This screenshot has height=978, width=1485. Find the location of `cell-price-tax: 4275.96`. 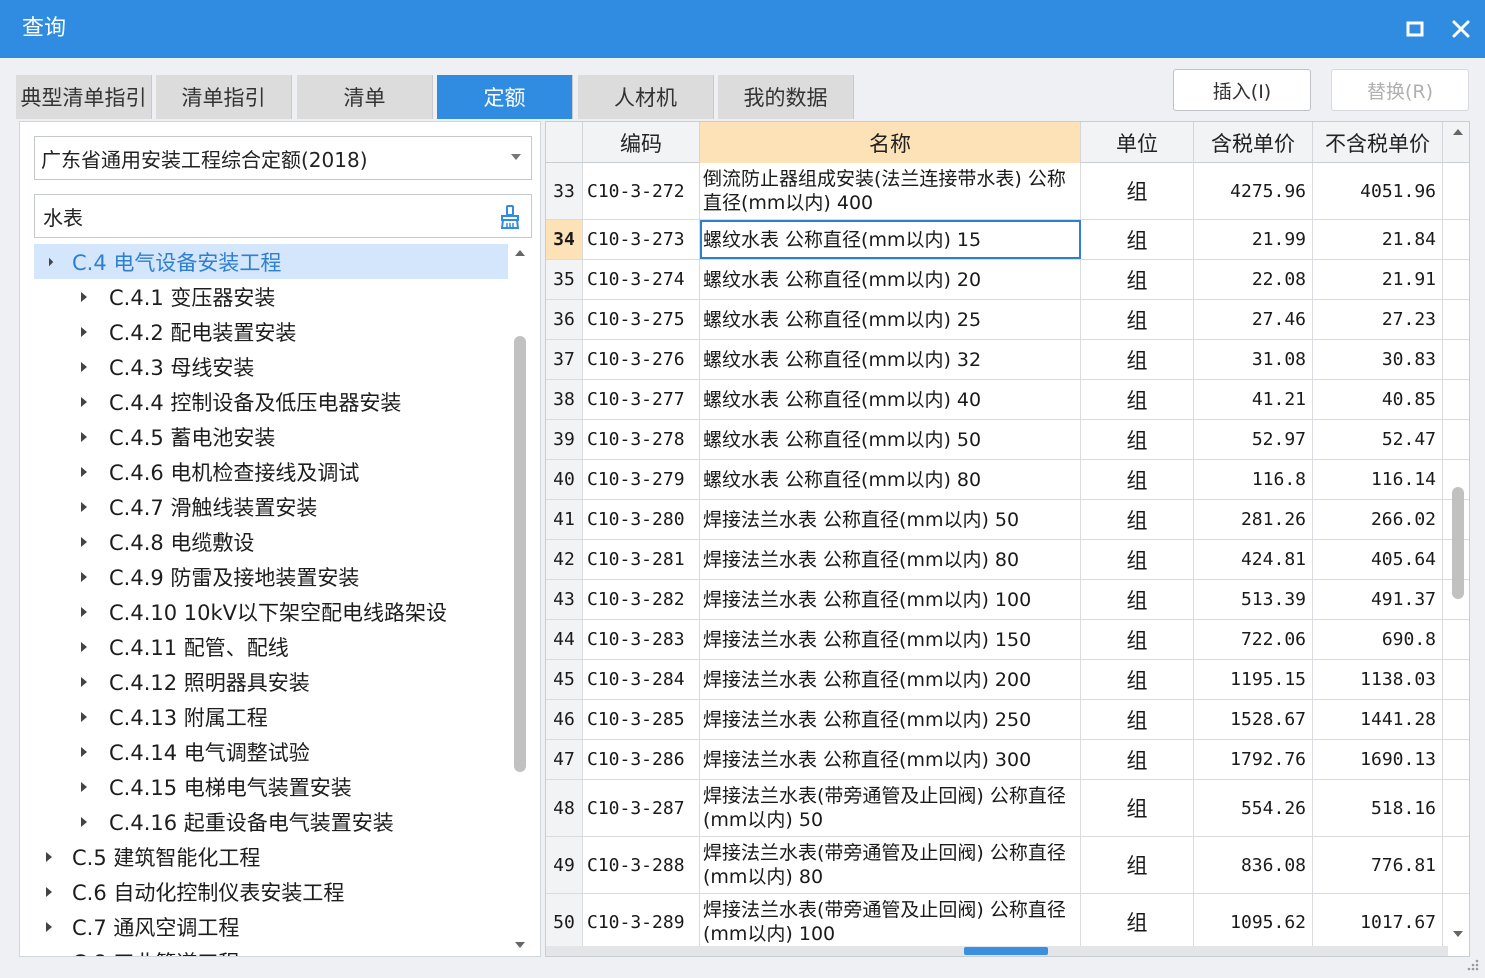

cell-price-tax: 4275.96 is located at coordinates (1253, 191).